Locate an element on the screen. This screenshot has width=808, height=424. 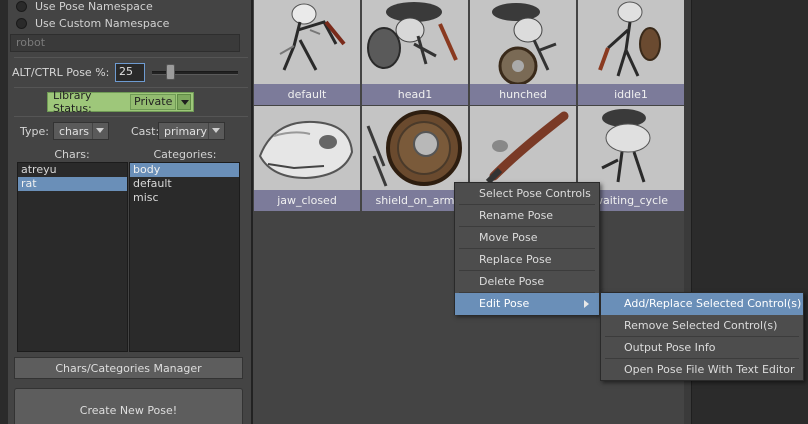
menu-item-delete-pose: Delete Pose is located at coordinates (527, 282).